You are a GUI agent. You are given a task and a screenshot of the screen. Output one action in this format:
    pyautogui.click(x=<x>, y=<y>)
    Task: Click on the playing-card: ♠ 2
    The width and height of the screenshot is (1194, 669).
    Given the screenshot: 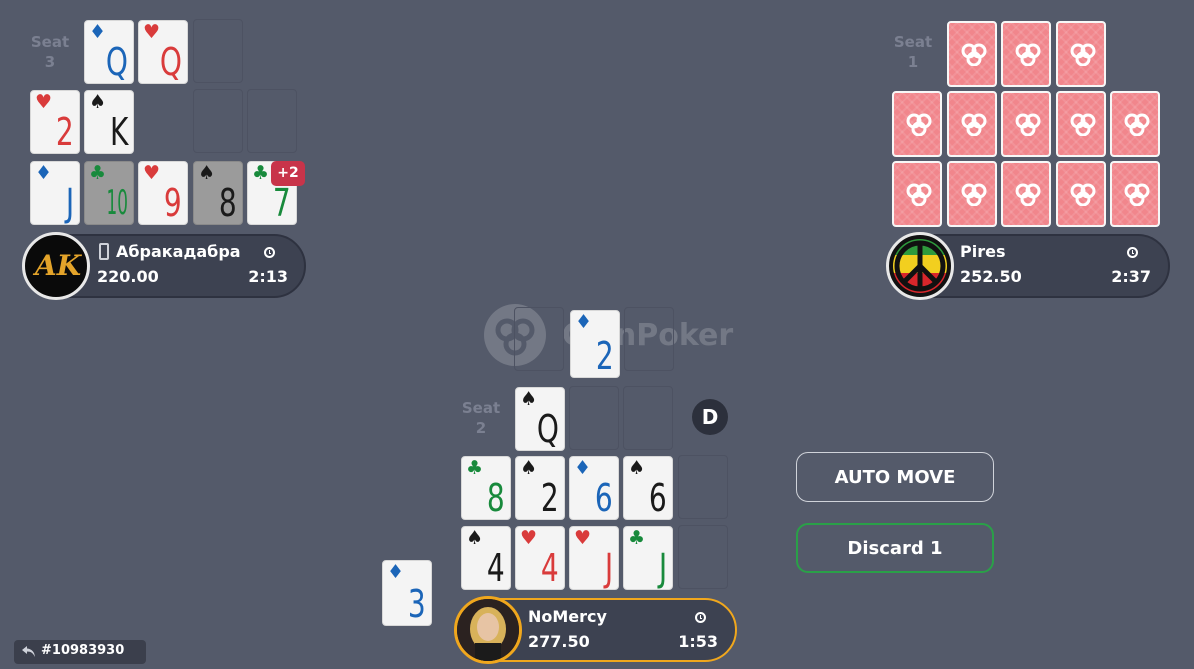 What is the action you would take?
    pyautogui.click(x=540, y=488)
    